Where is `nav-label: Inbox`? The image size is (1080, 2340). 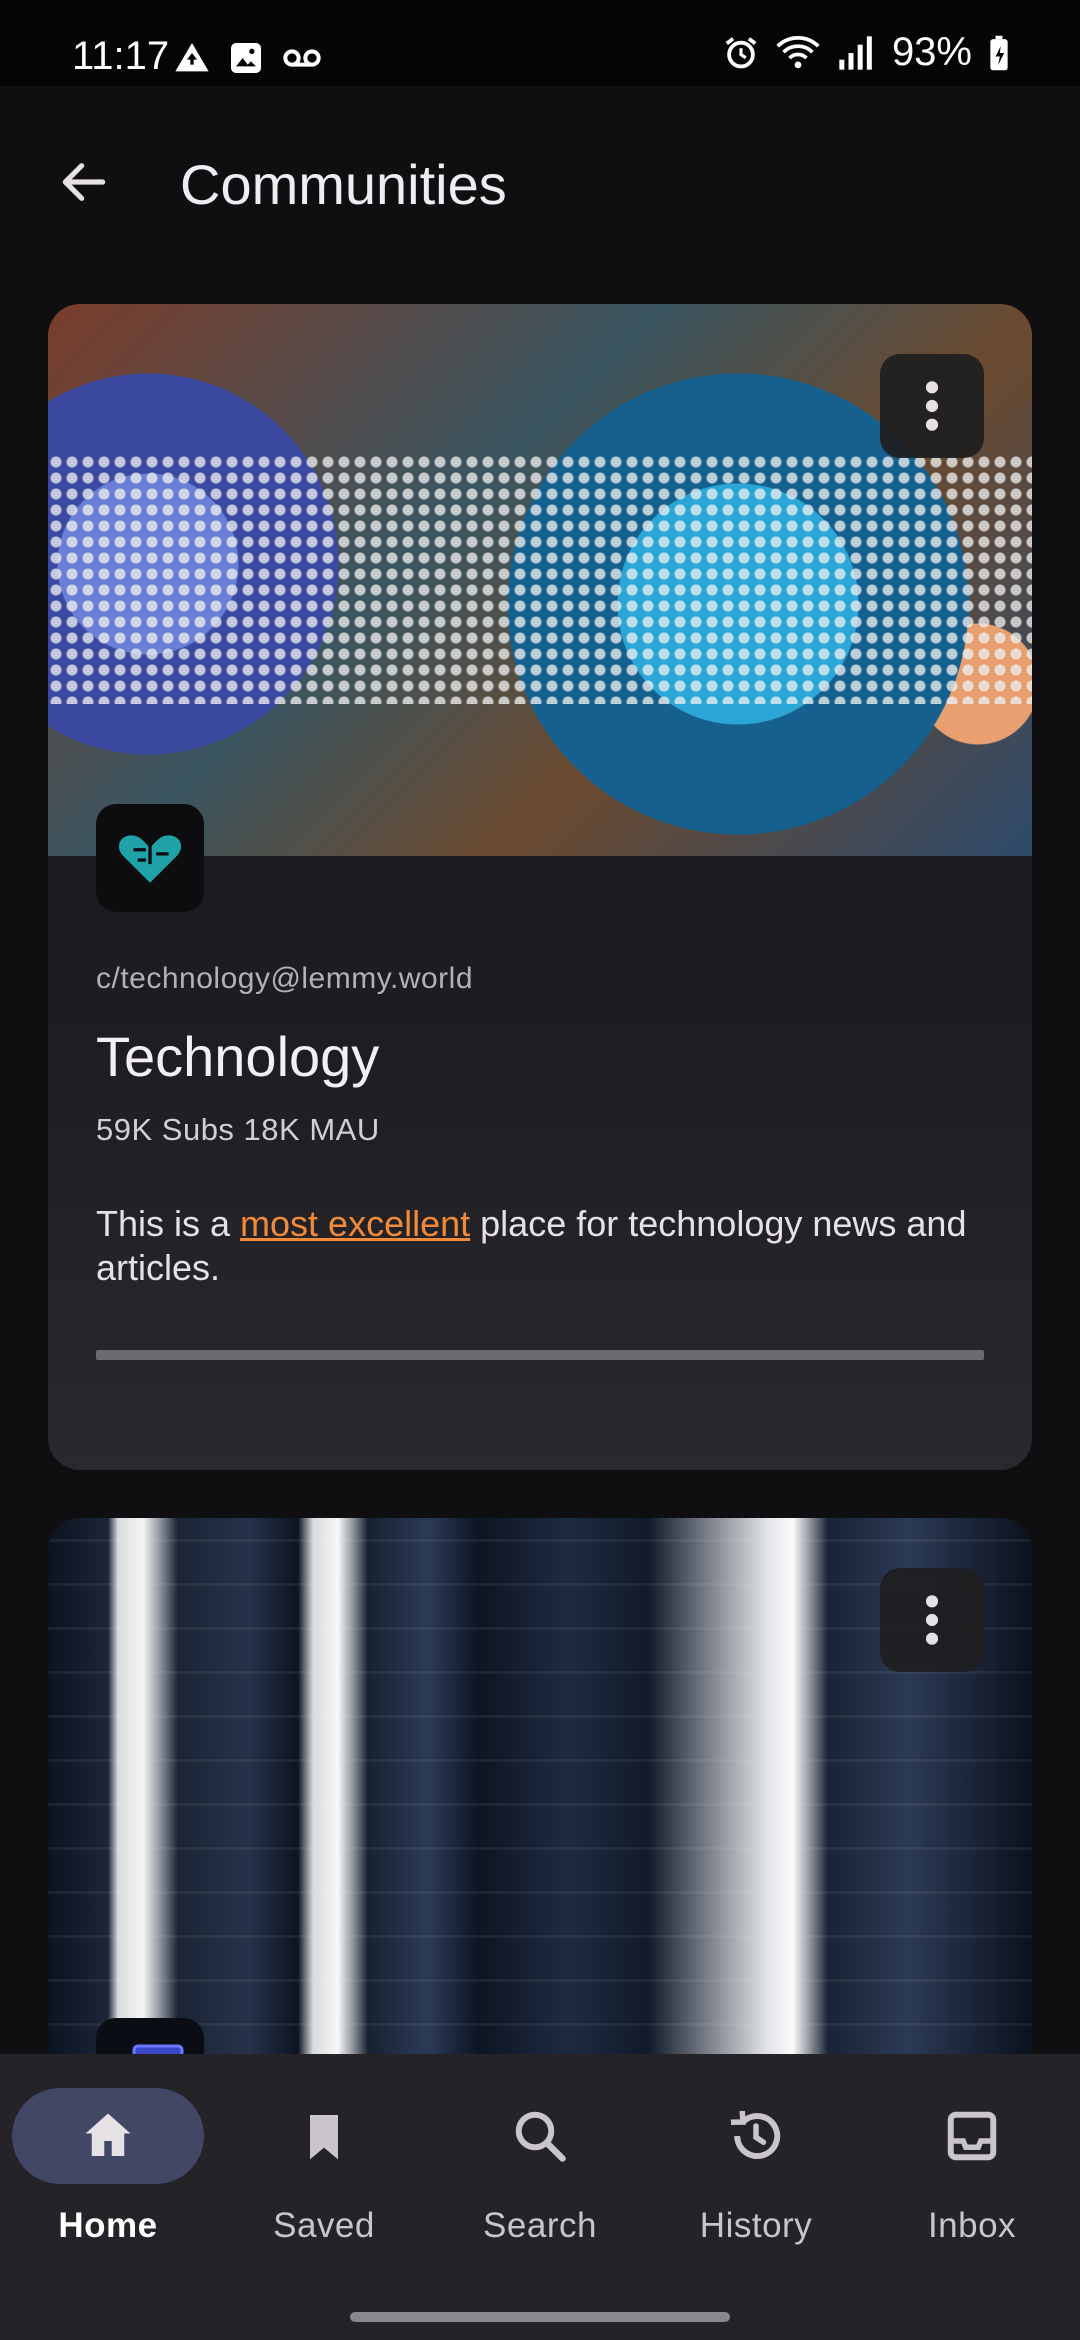
nav-label: Inbox is located at coordinates (972, 2225).